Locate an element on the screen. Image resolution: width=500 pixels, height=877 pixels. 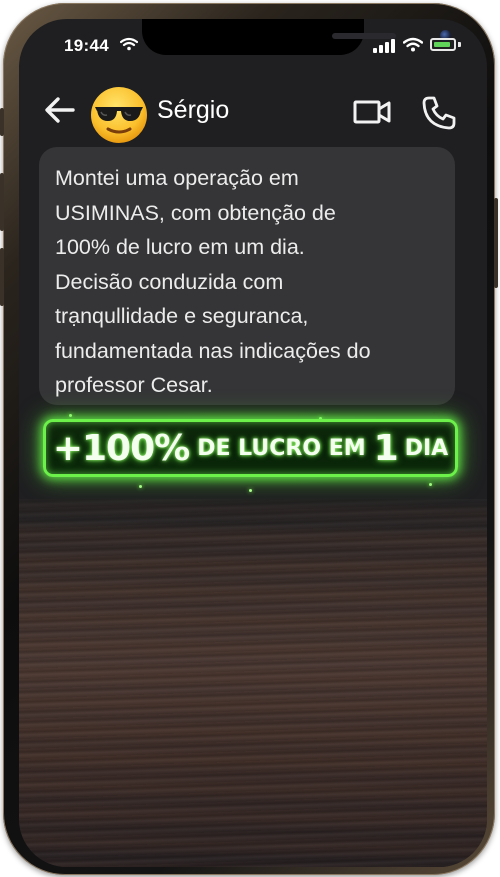
arrow-left-icon is located at coordinates (60, 110).